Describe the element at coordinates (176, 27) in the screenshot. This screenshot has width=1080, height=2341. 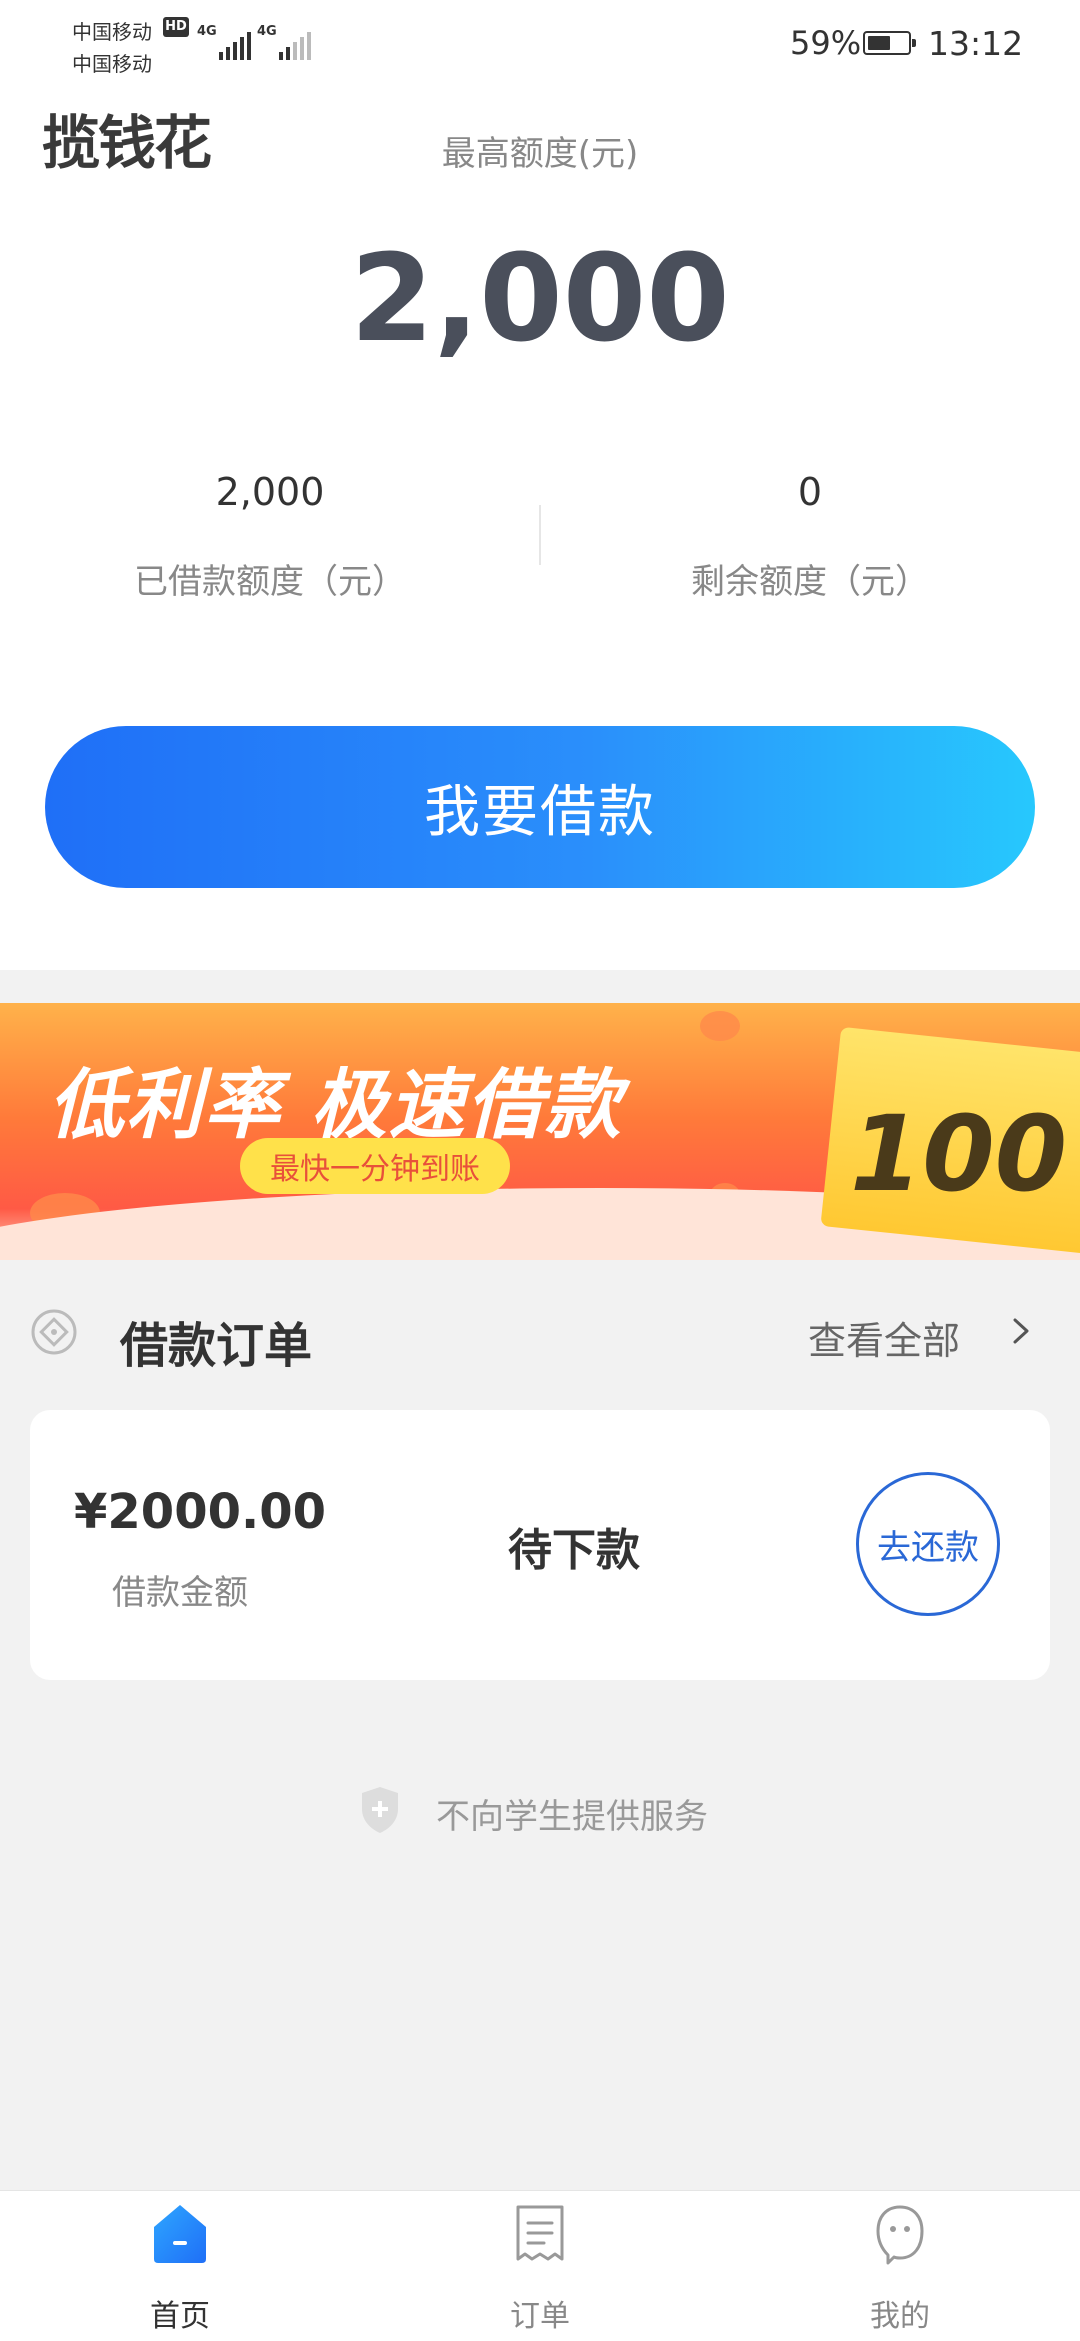
I see `hd-badge: HD` at that location.